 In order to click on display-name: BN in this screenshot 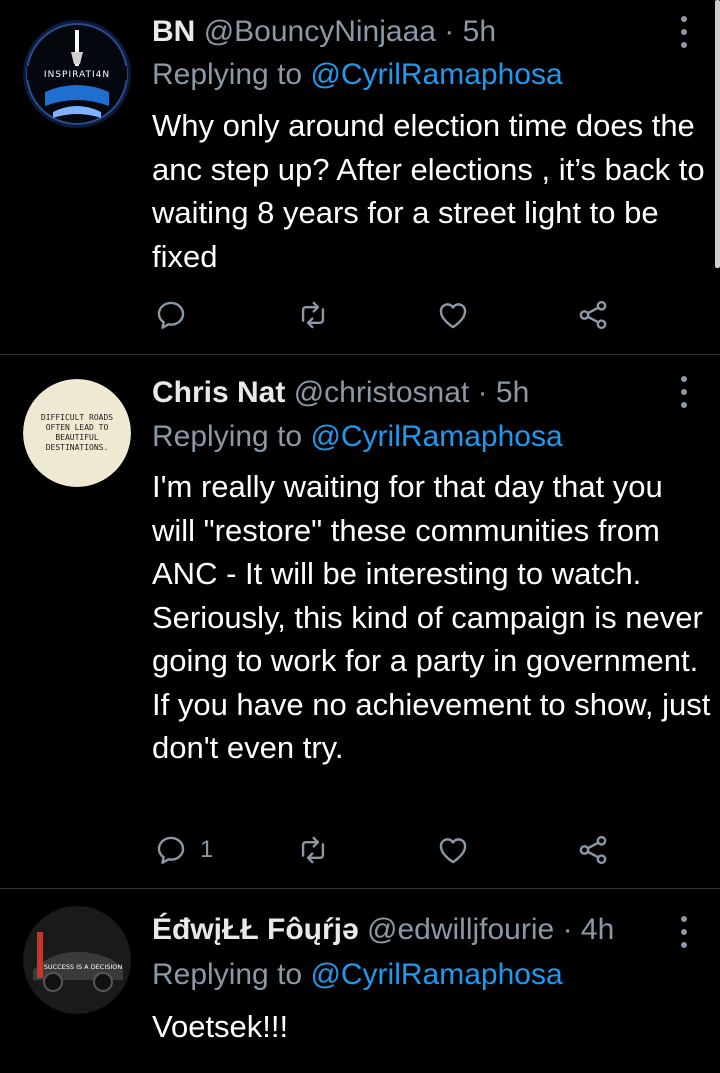, I will do `click(173, 31)`.